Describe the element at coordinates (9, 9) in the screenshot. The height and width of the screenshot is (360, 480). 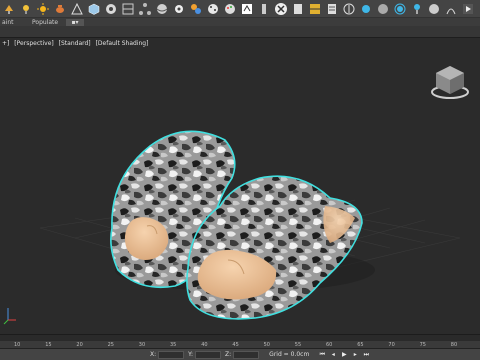
I see `lamp-icon` at that location.